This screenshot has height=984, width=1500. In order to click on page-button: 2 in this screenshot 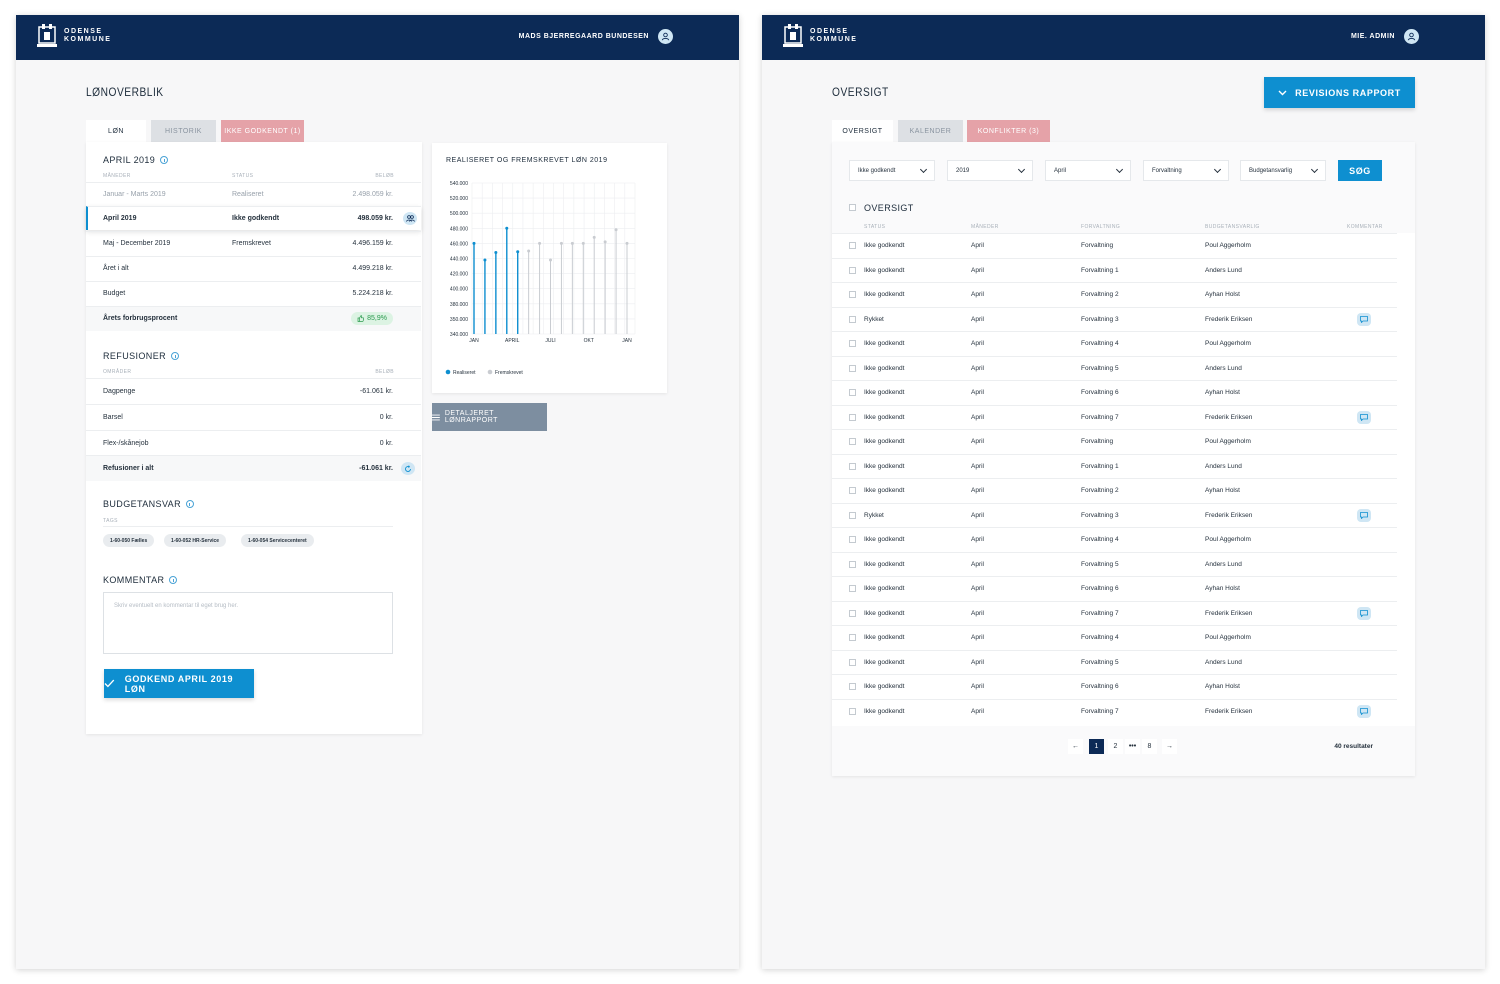, I will do `click(1115, 746)`.